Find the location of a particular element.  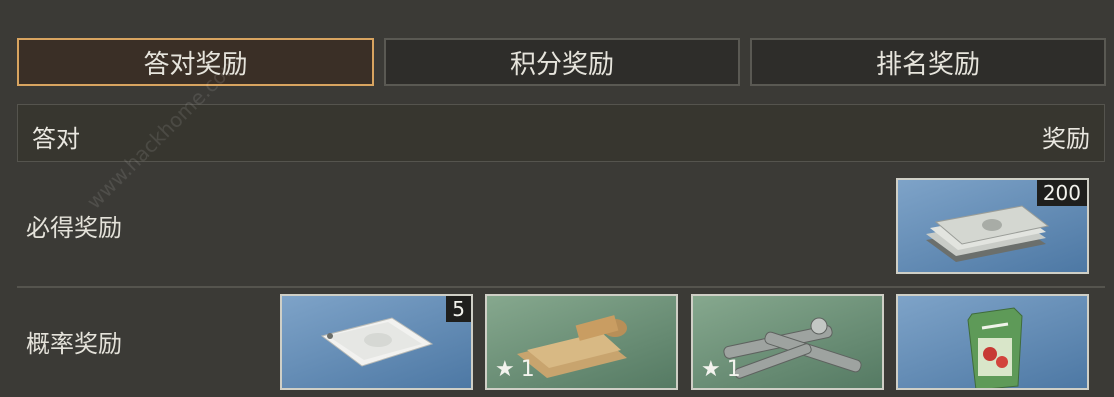

row-divider is located at coordinates (561, 287).